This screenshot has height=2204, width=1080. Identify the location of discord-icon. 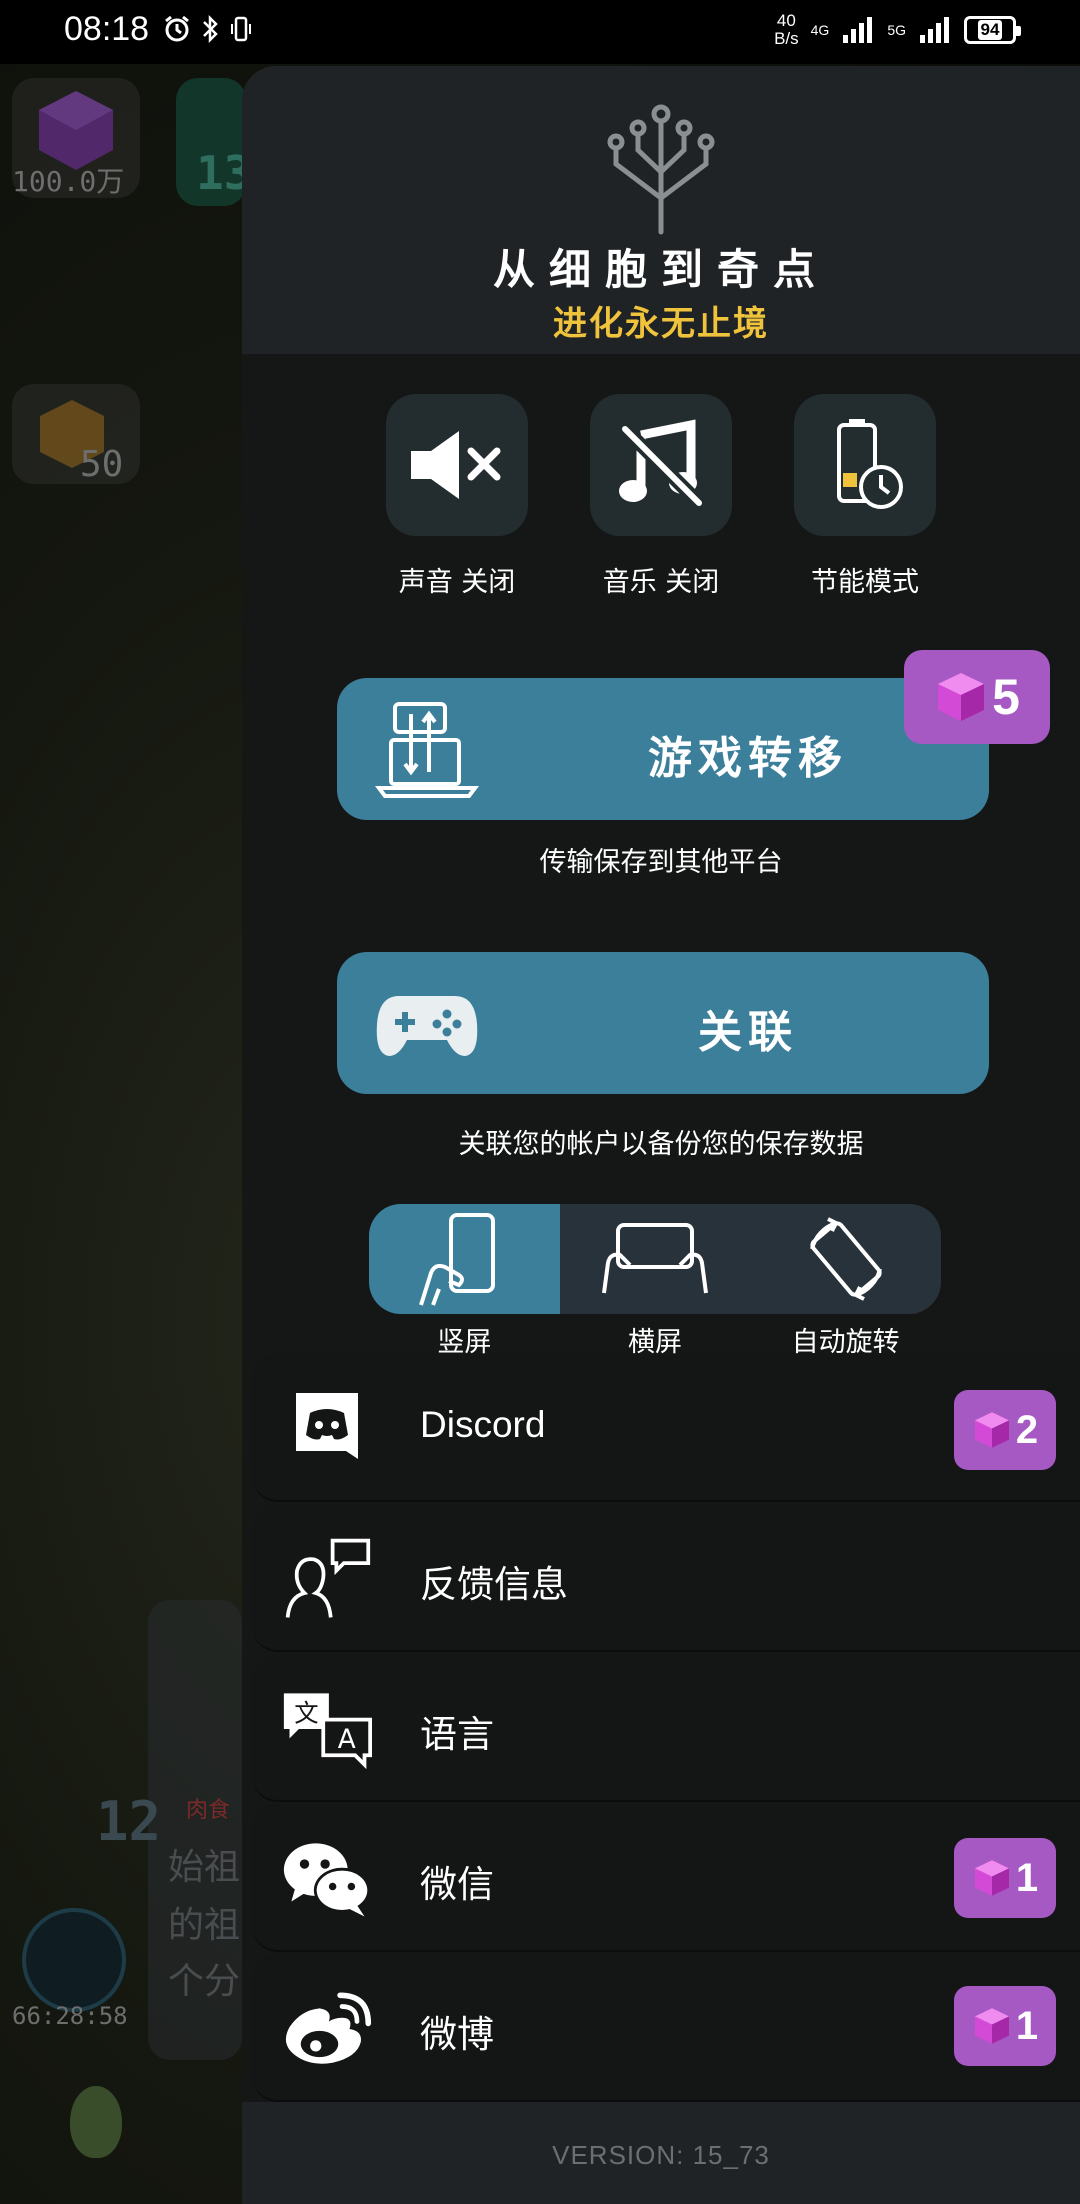
(327, 1429).